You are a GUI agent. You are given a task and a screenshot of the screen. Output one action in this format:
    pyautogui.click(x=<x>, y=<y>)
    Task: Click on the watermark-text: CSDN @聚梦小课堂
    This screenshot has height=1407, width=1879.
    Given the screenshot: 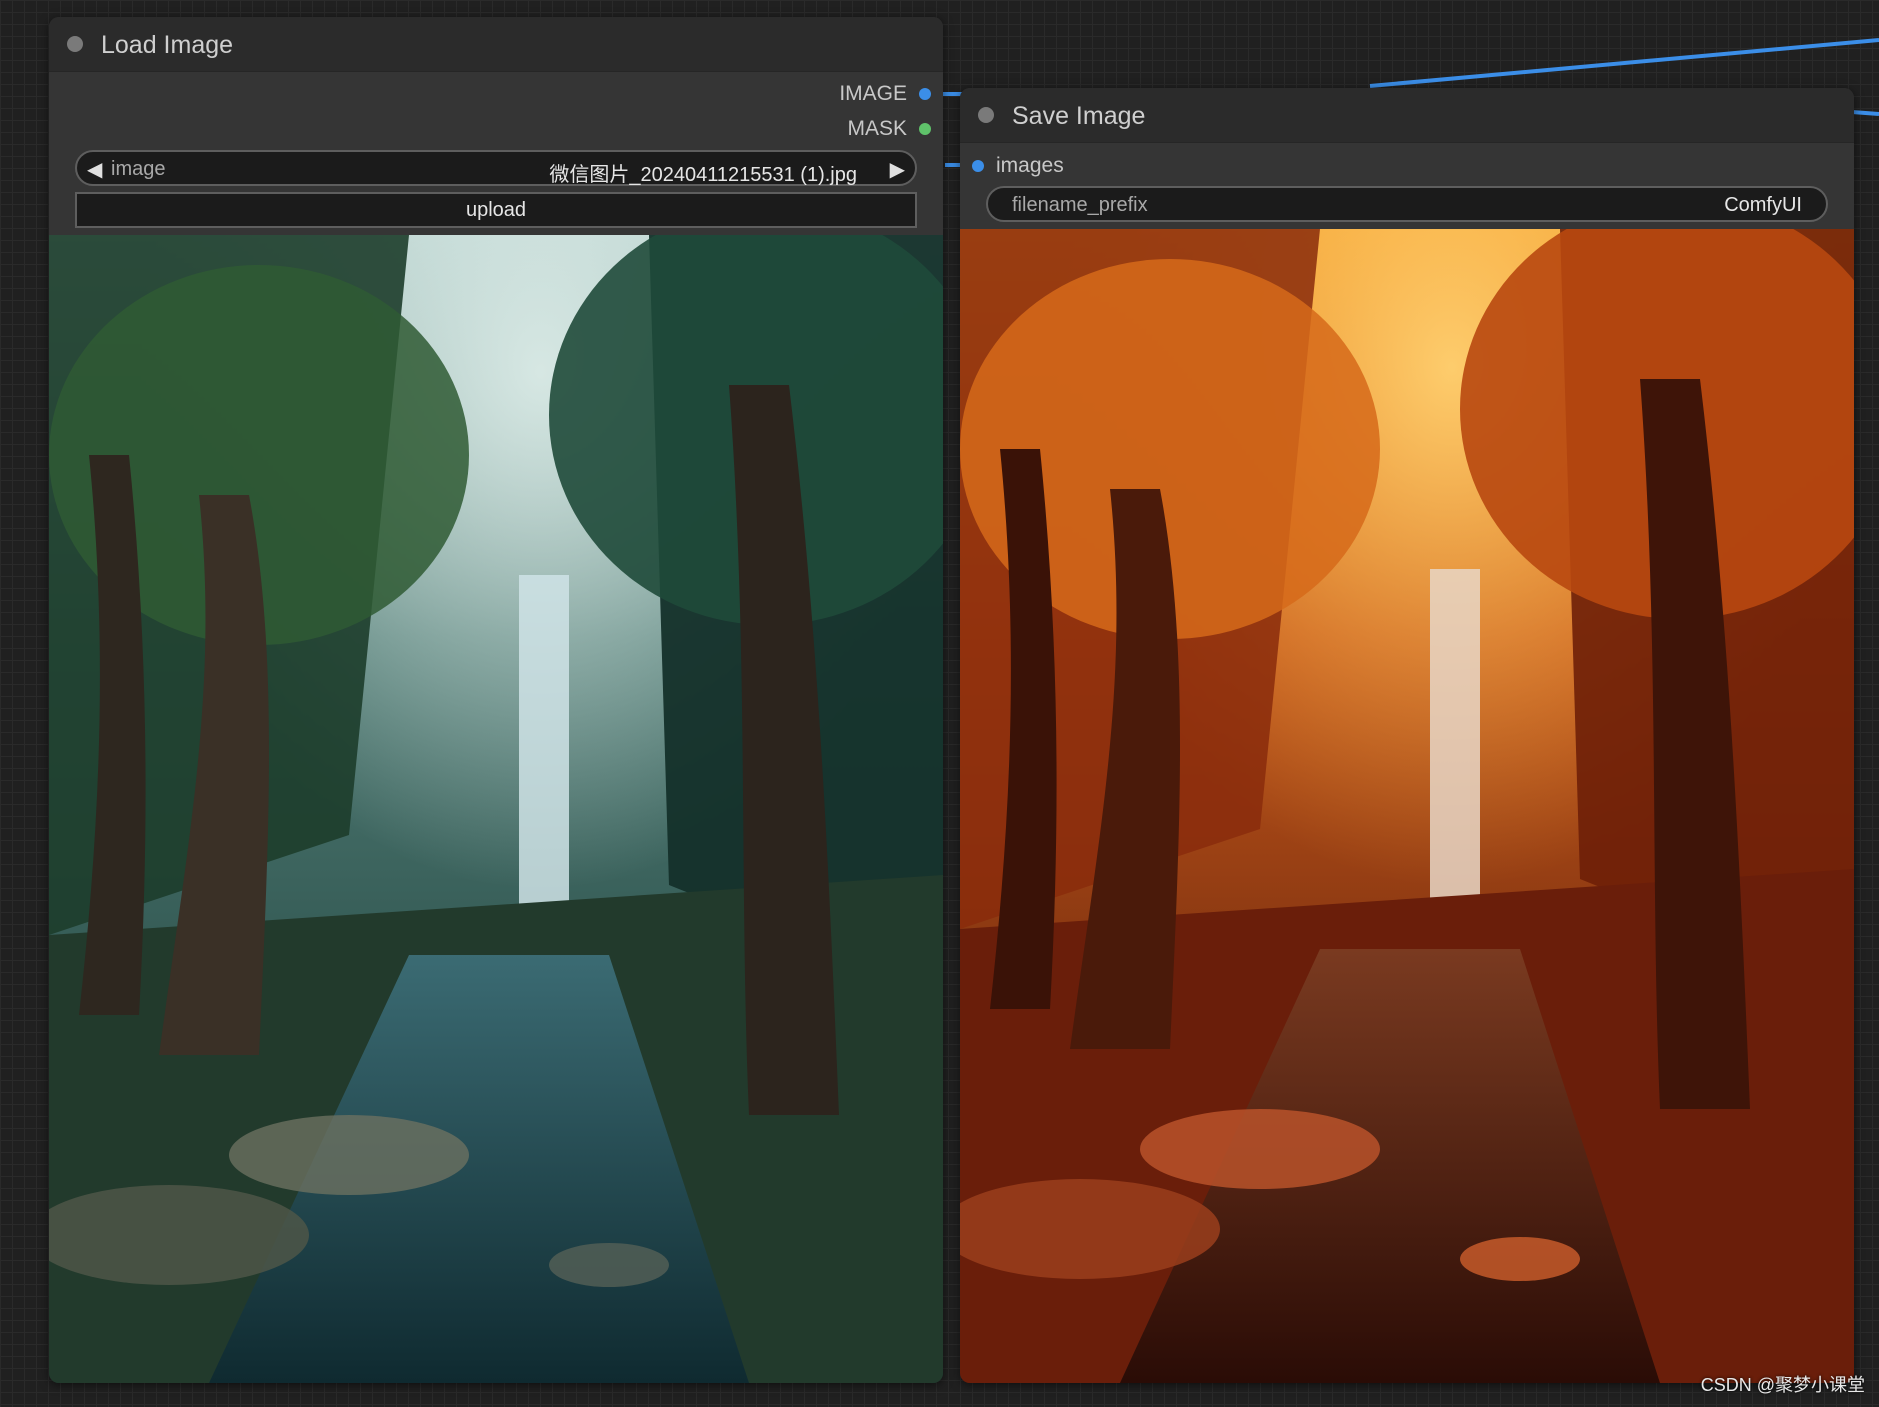 What is the action you would take?
    pyautogui.click(x=1782, y=1385)
    